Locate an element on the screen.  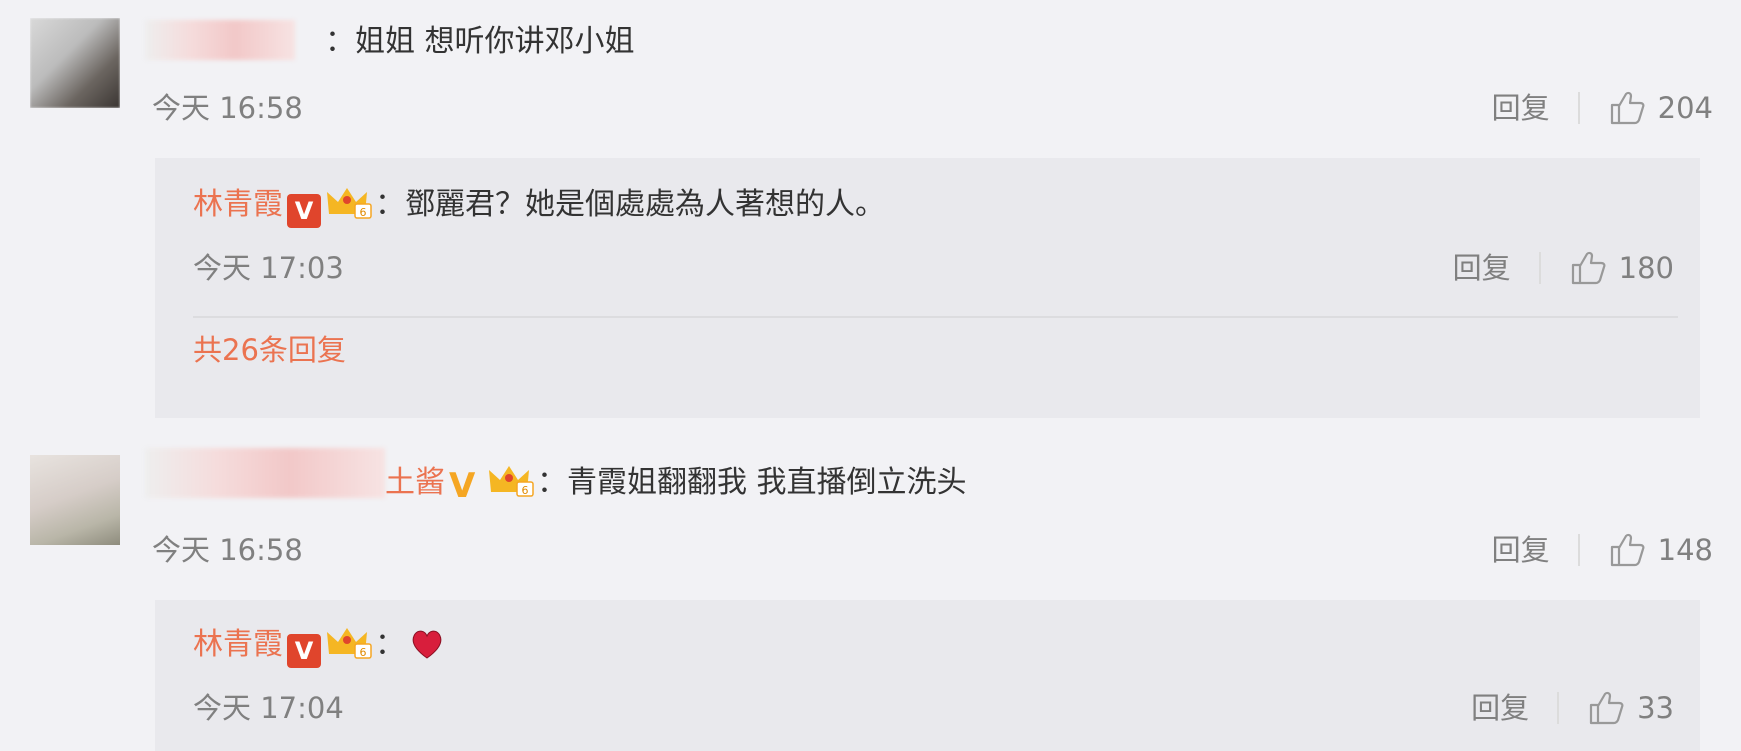
like-count: 33 is located at coordinates (1655, 708).